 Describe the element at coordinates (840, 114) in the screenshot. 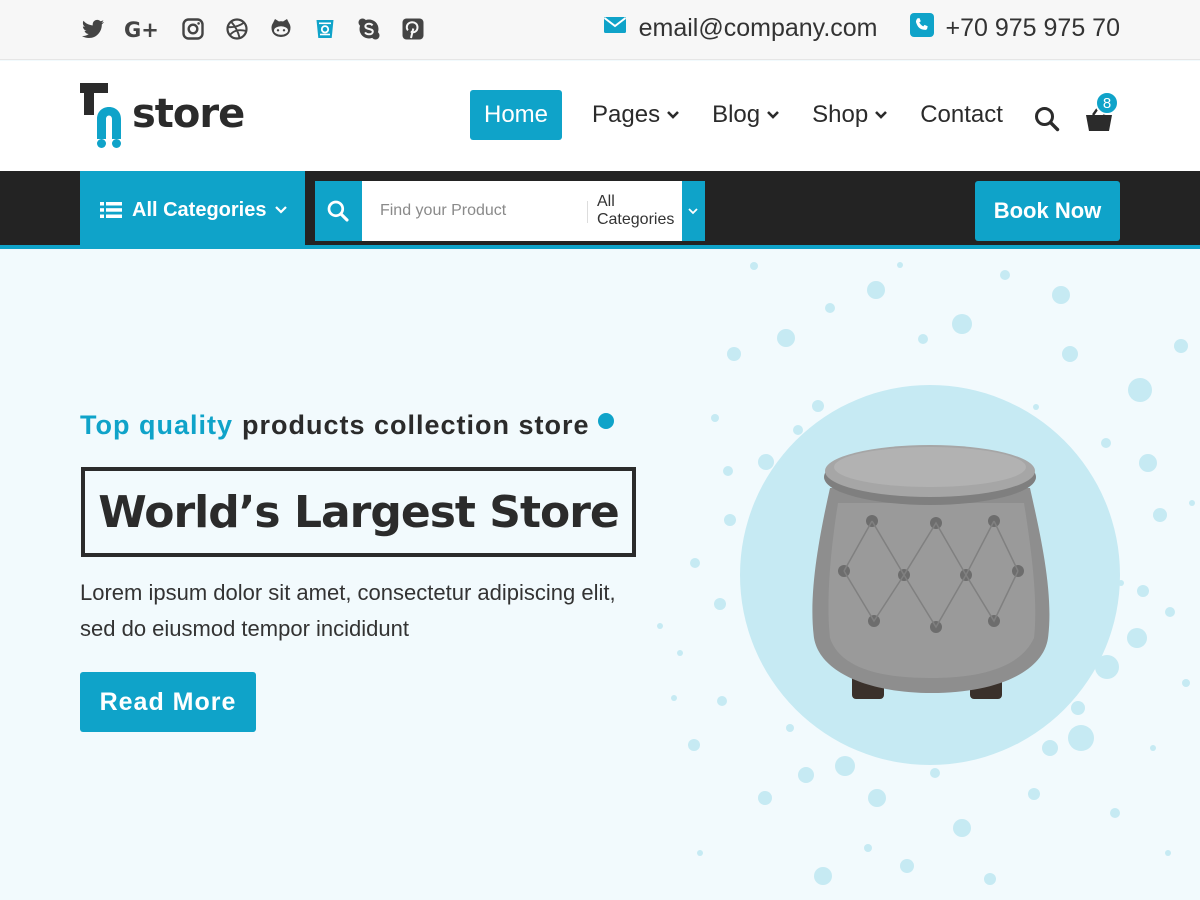

I see `nav-shop-label: Shop` at that location.